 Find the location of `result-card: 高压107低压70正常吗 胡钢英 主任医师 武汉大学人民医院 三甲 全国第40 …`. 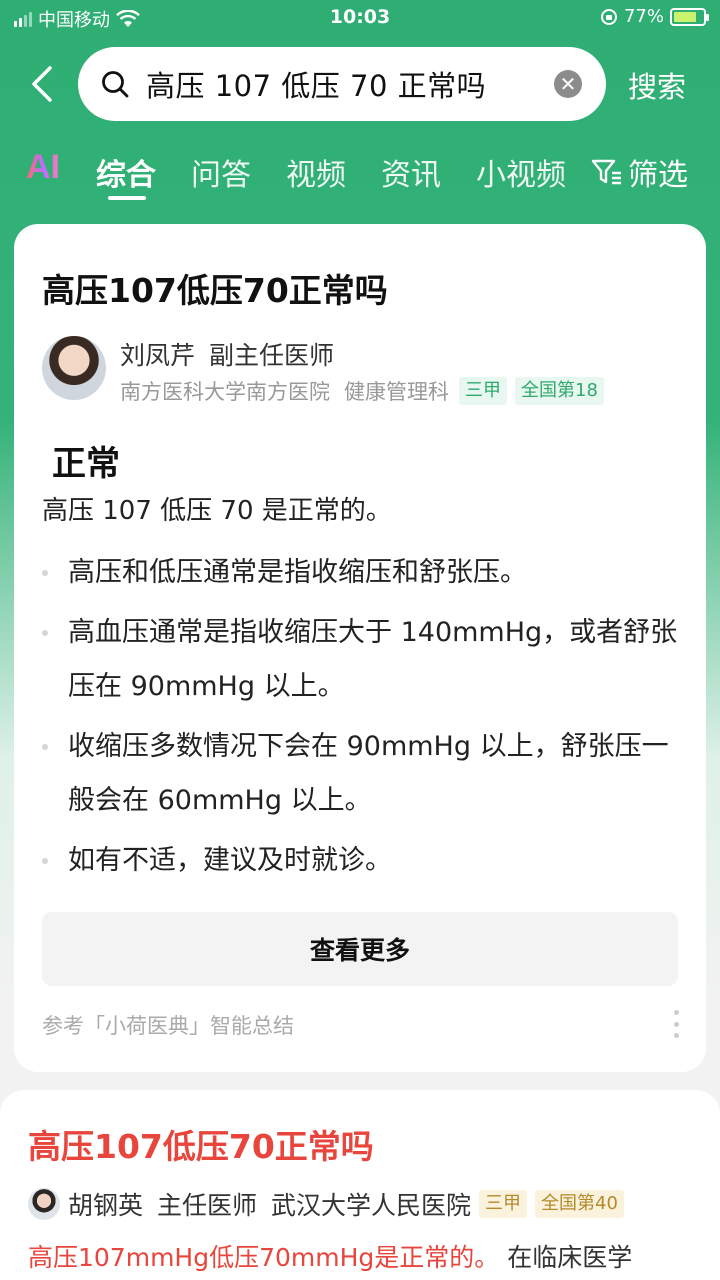

result-card: 高压107低压70正常吗 胡钢英 主任医师 武汉大学人民医院 三甲 全国第40 … is located at coordinates (360, 1185).